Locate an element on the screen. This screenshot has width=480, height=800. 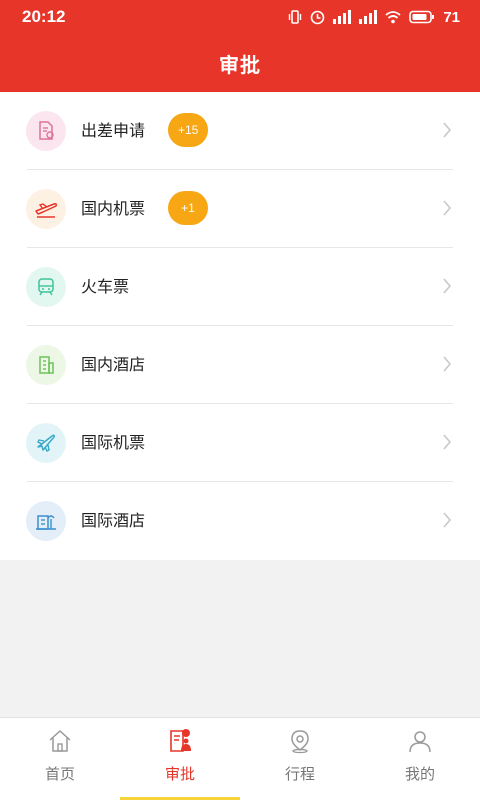
item-label: 火车票 is located at coordinates (105, 286).